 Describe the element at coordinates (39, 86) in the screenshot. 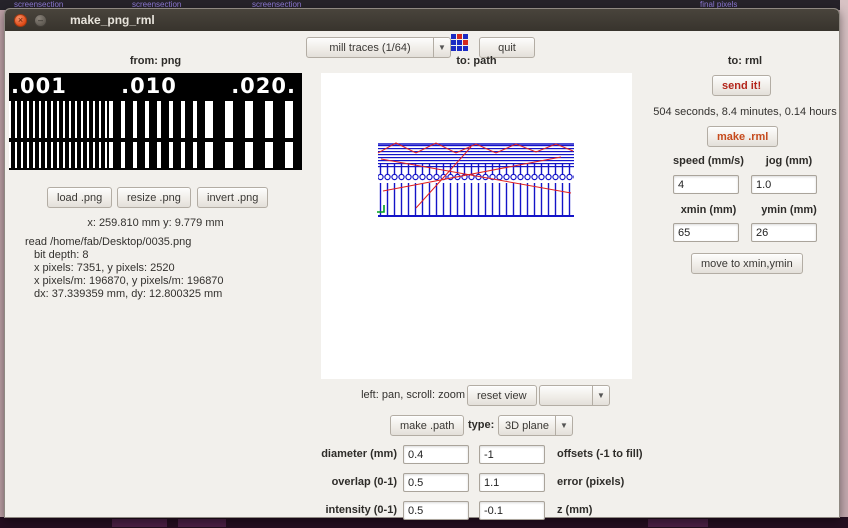

I see `png-label: .001` at that location.